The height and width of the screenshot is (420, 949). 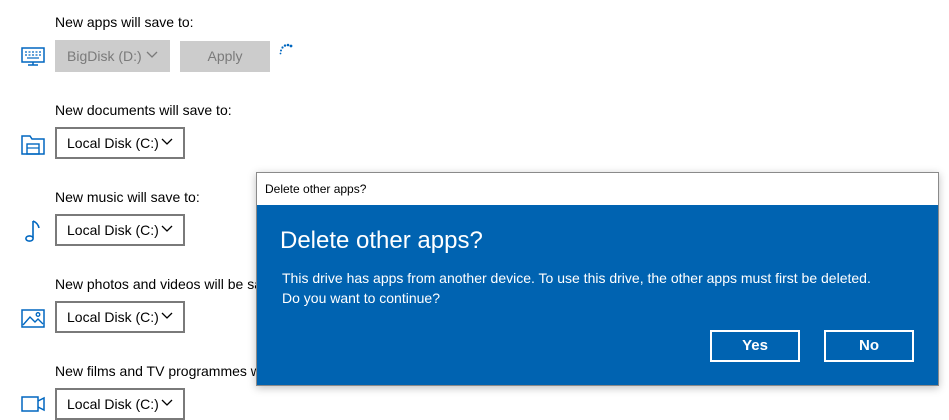 What do you see at coordinates (33, 404) in the screenshot?
I see `video-icon` at bounding box center [33, 404].